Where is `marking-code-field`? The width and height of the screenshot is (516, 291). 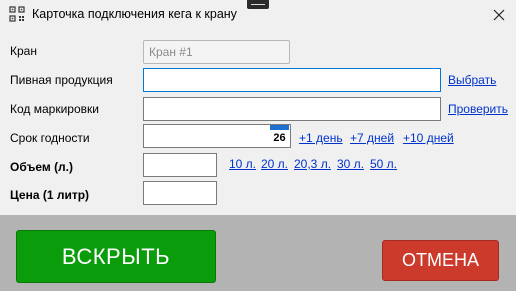
marking-code-field is located at coordinates (292, 109).